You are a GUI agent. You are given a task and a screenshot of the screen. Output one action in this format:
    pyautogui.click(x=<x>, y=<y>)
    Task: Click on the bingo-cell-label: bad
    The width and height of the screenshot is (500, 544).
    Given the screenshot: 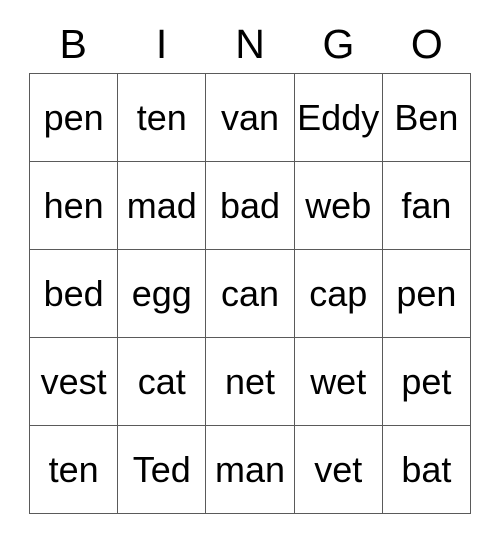 What is the action you would take?
    pyautogui.click(x=250, y=205)
    